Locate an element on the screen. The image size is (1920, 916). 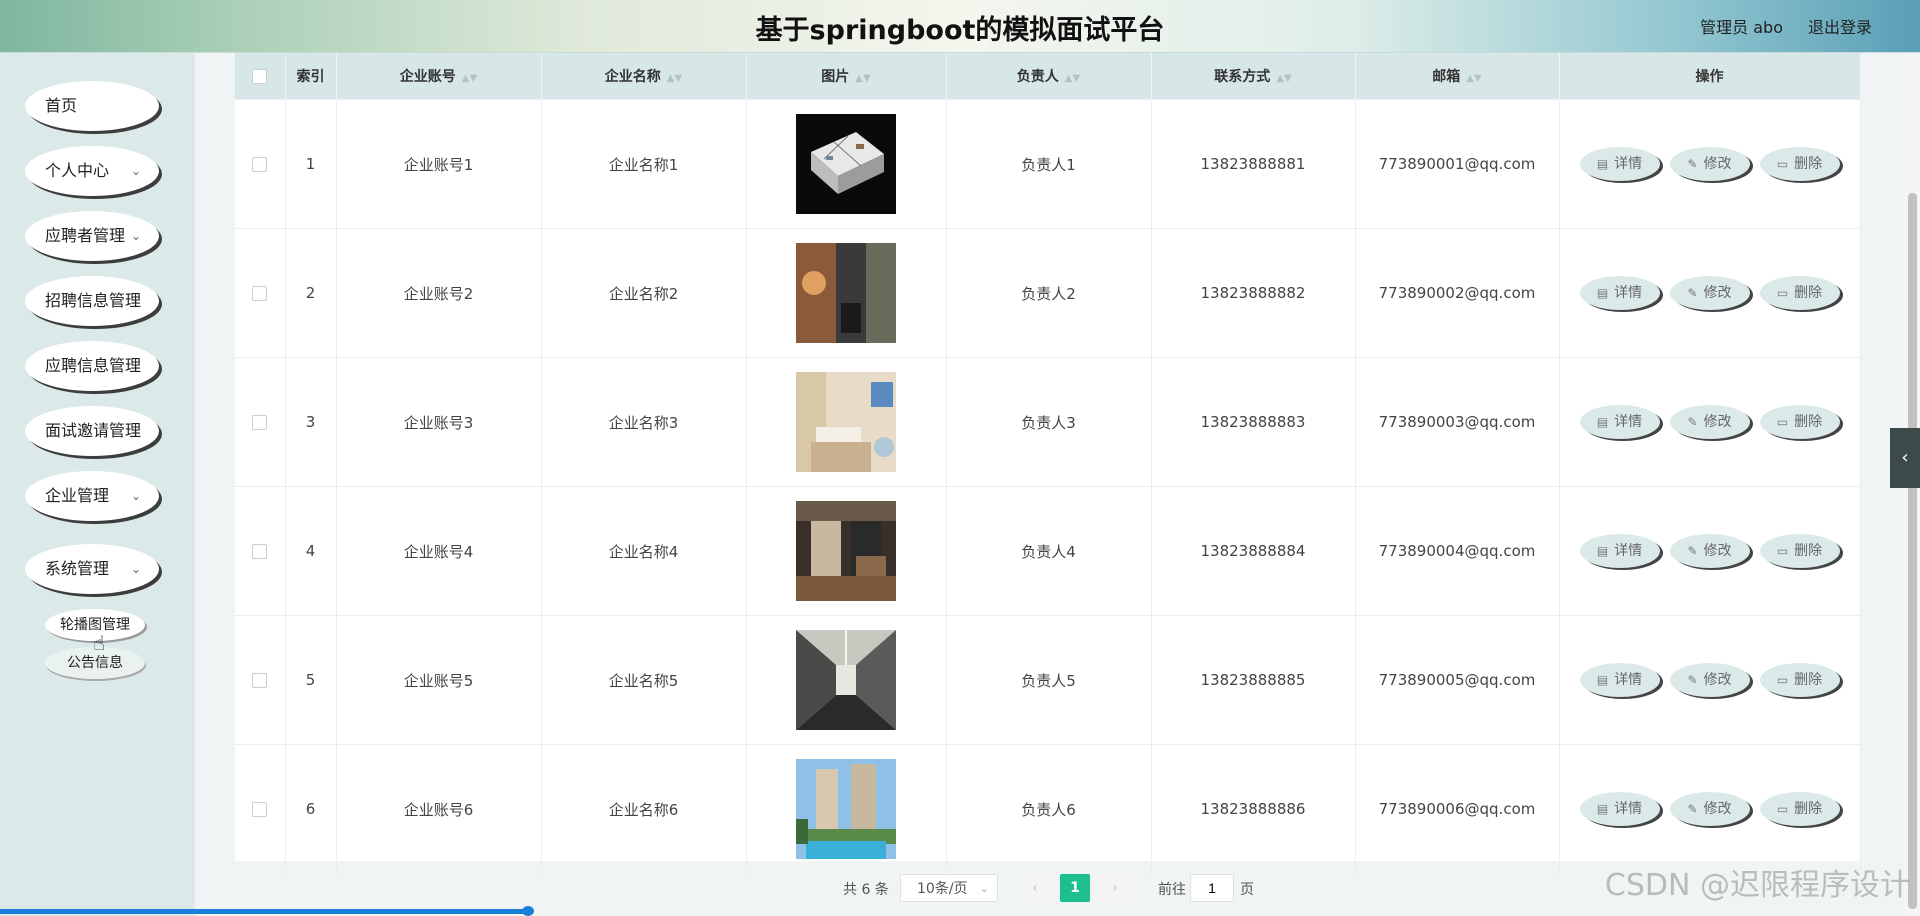
bedroom-image is located at coordinates (846, 422).